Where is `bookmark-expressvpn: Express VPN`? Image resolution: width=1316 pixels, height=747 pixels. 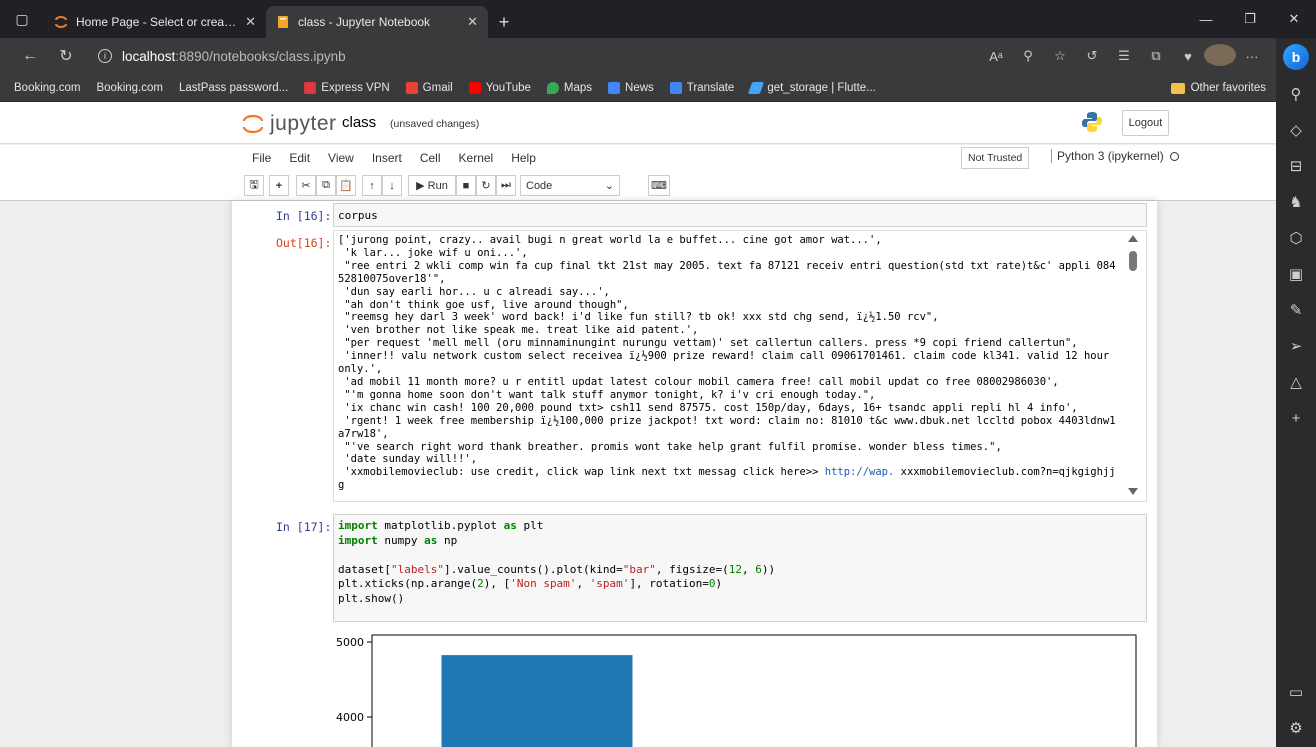
bookmark-expressvpn: Express VPN is located at coordinates (346, 87).